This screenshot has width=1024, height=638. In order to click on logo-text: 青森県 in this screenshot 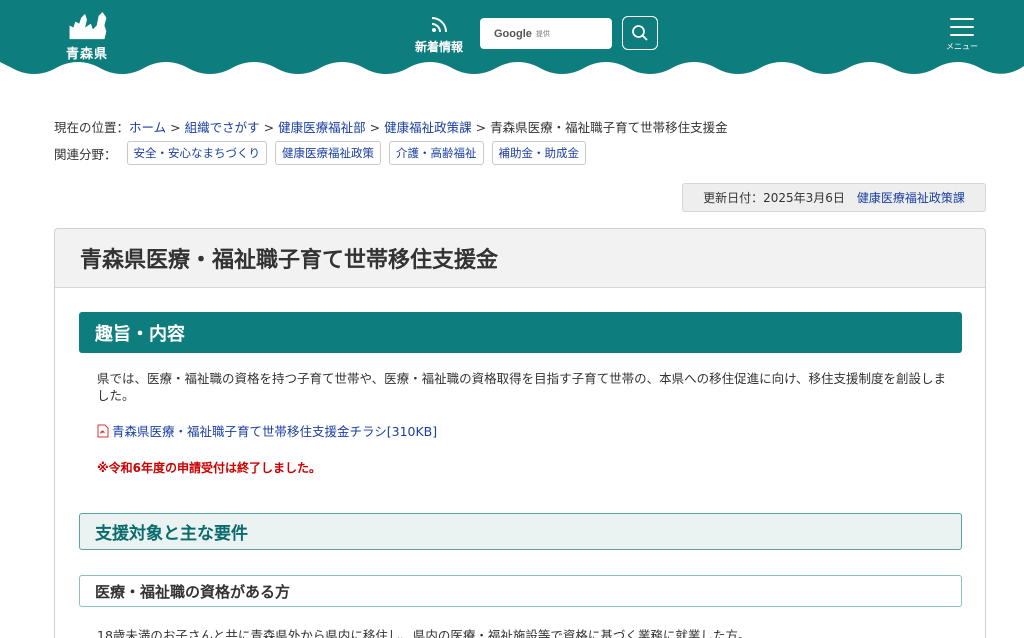, I will do `click(86, 54)`.